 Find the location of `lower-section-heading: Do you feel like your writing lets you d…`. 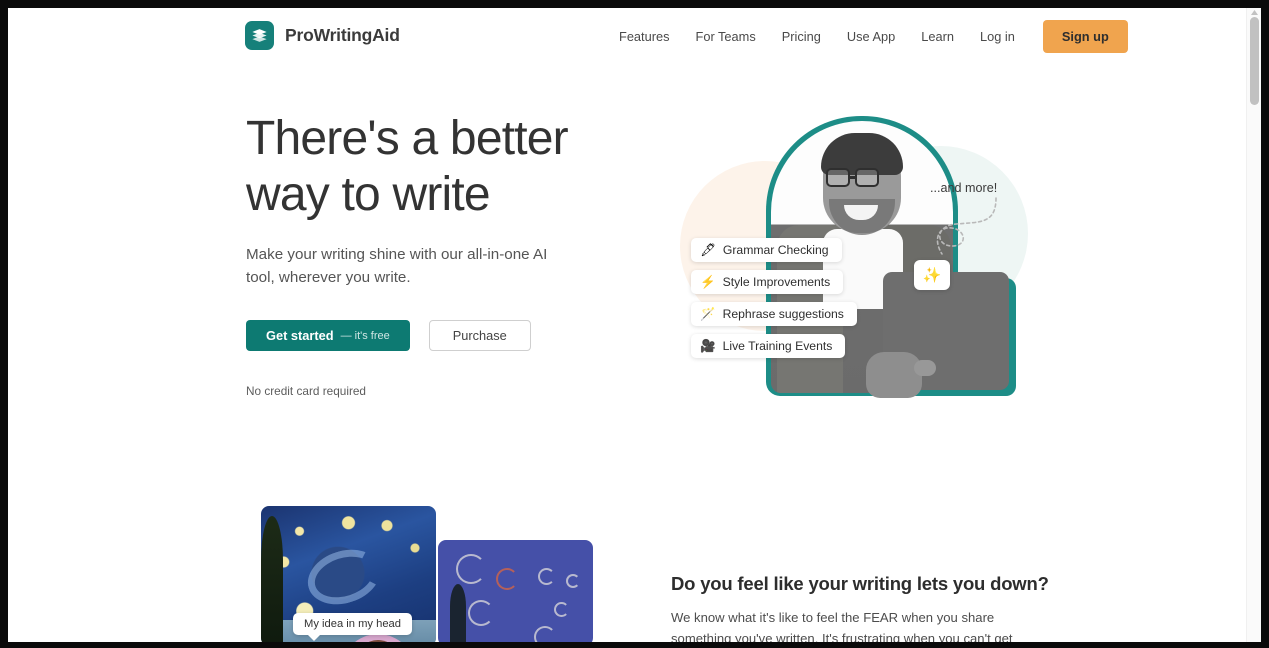

lower-section-heading: Do you feel like your writing lets you d… is located at coordinates (860, 583).